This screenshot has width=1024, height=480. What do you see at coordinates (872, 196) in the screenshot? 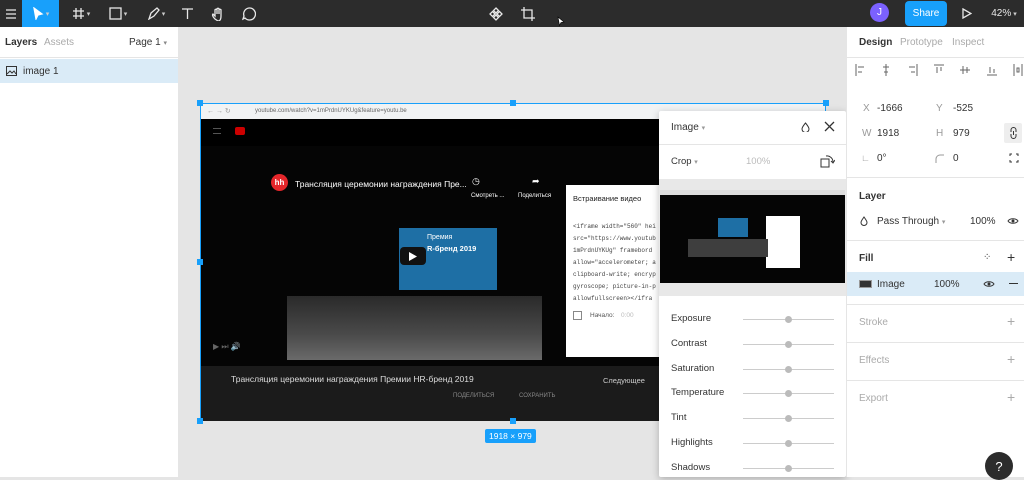
I see `layer-heading: Layer` at bounding box center [872, 196].